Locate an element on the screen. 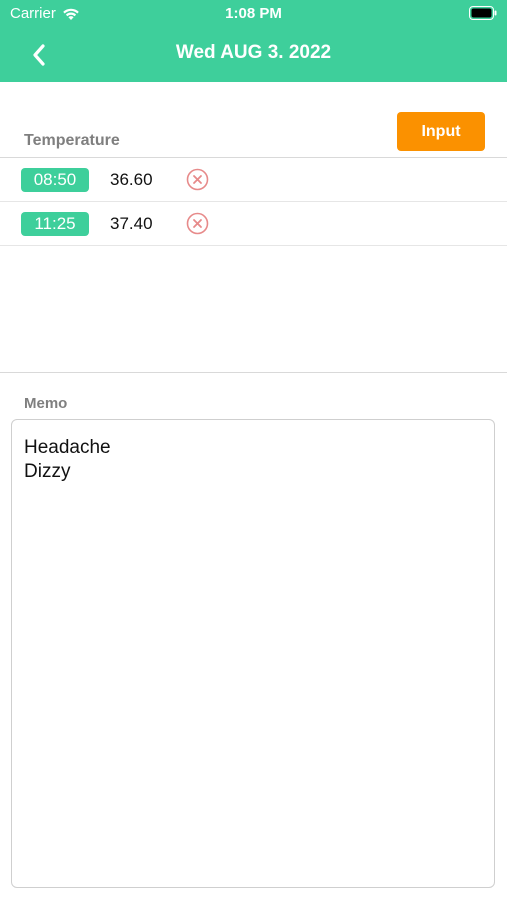 The height and width of the screenshot is (900, 507). battery-full-icon is located at coordinates (483, 13).